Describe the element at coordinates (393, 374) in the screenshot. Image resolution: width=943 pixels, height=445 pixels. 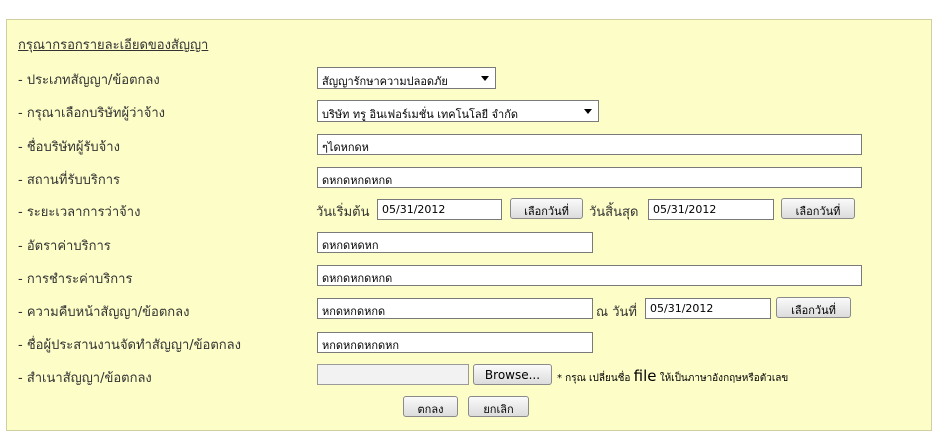
I see `file-path-field` at that location.